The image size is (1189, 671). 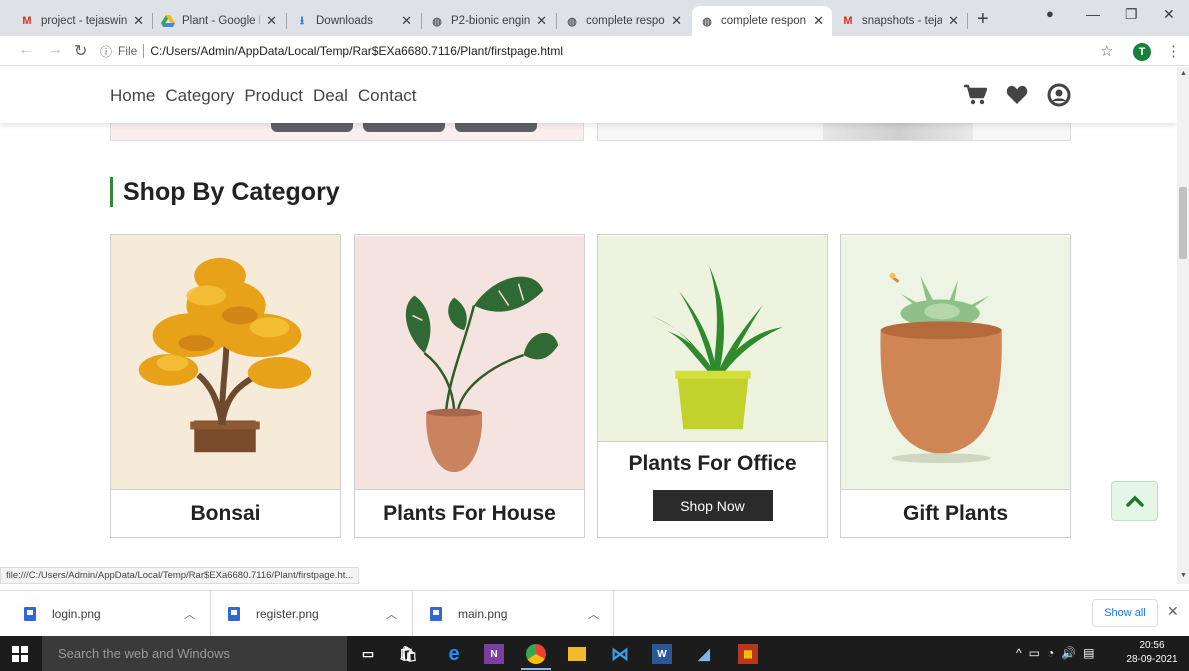 What do you see at coordinates (536, 654) in the screenshot?
I see `chrome-icon` at bounding box center [536, 654].